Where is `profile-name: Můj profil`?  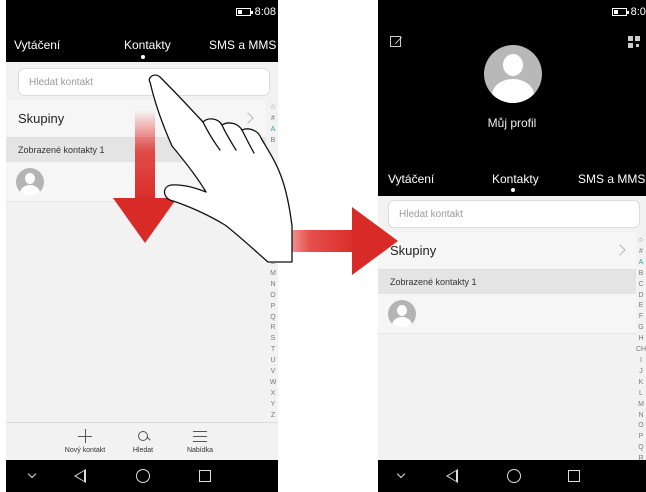 profile-name: Můj profil is located at coordinates (512, 123).